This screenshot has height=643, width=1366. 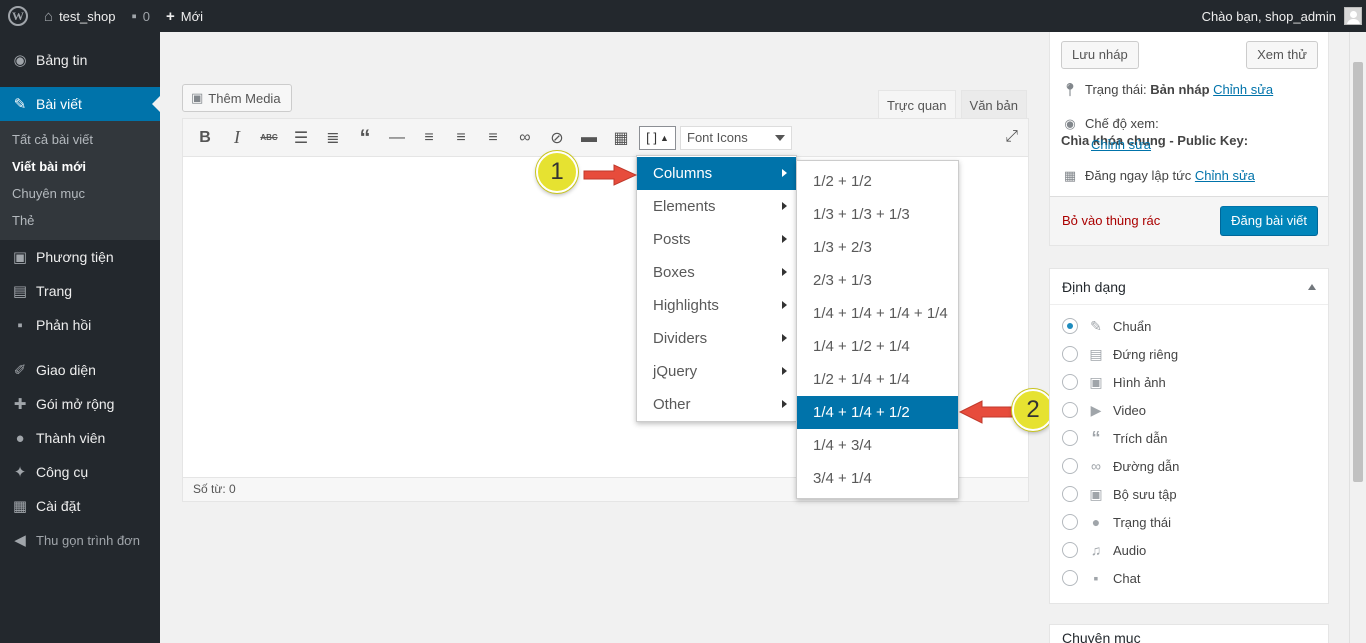 I want to click on edit-status-link: Chỉnh sửa, so click(x=1243, y=89).